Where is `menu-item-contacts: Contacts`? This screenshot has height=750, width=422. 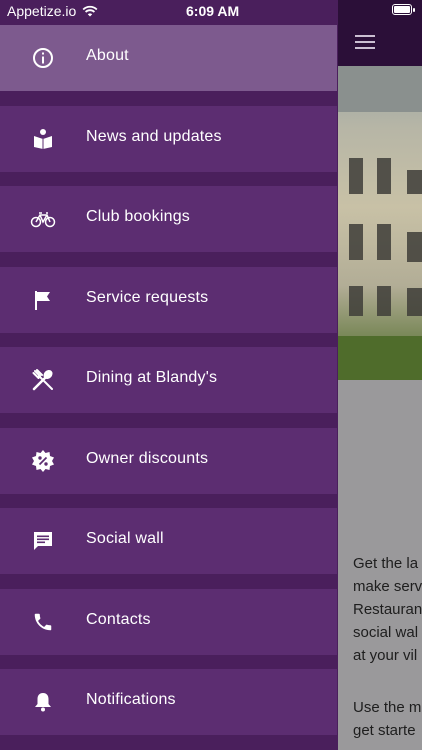 menu-item-contacts: Contacts is located at coordinates (168, 622).